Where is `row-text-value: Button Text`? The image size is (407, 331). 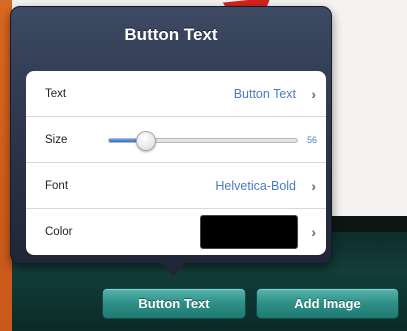 row-text-value: Button Text is located at coordinates (264, 93).